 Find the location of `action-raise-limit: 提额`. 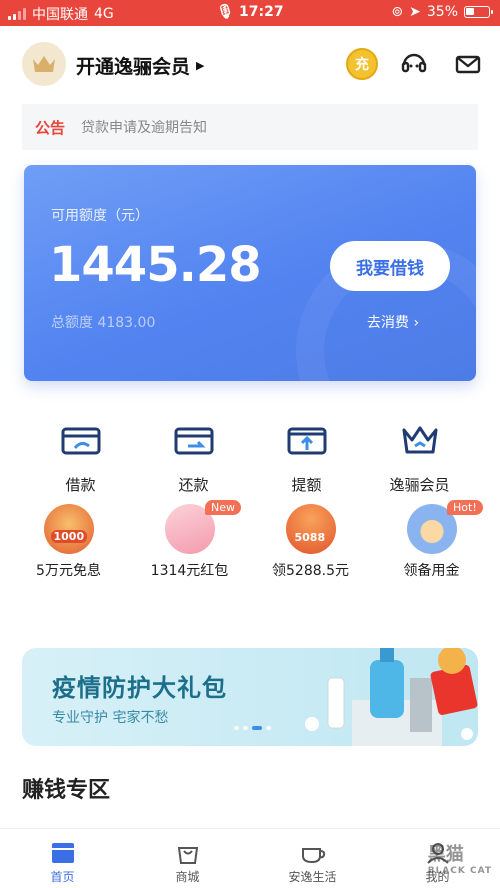

action-raise-limit: 提额 is located at coordinates (306, 457).